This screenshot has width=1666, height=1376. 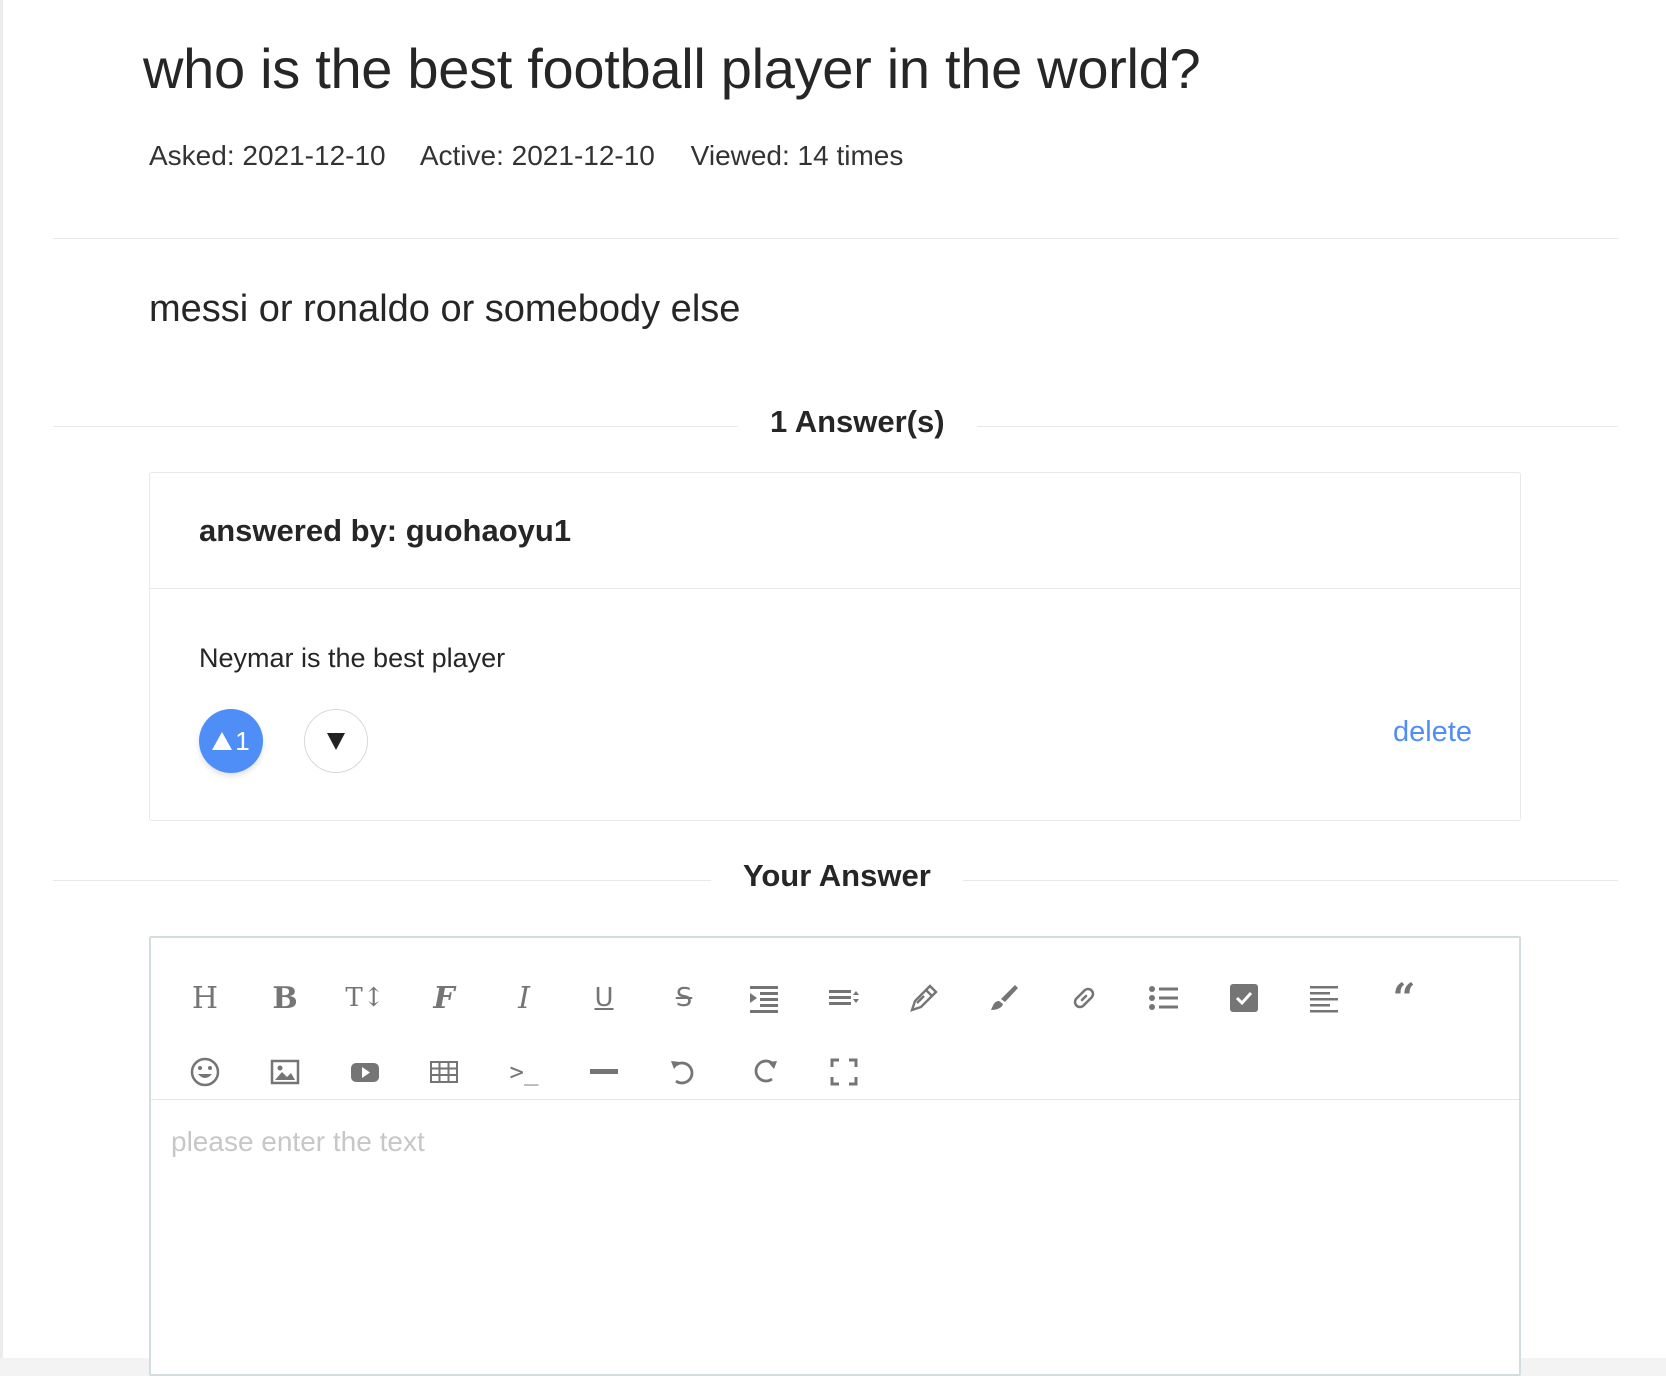 I want to click on triangle-down-icon, so click(x=336, y=741).